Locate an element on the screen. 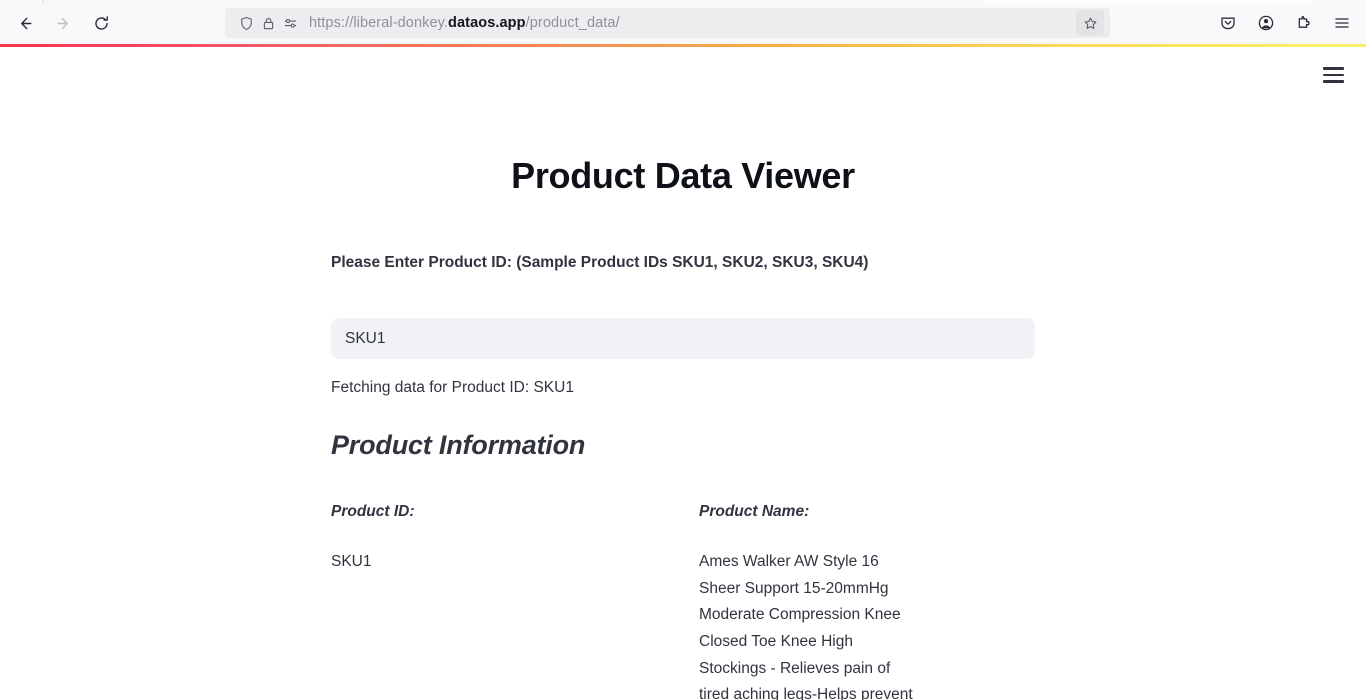  lock-icon is located at coordinates (268, 23).